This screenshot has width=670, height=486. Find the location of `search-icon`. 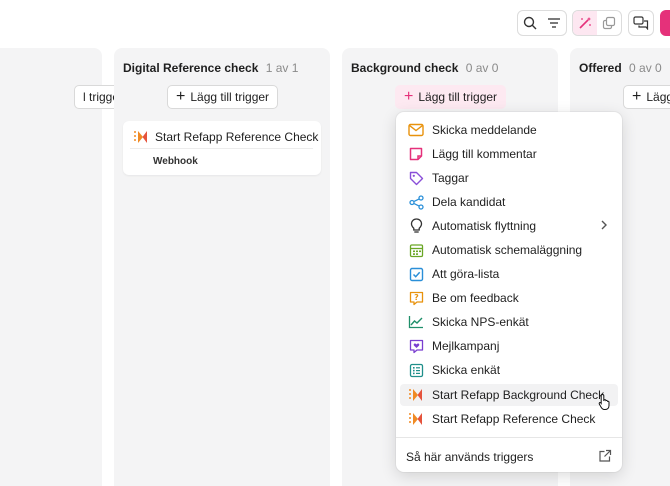

search-icon is located at coordinates (530, 23).